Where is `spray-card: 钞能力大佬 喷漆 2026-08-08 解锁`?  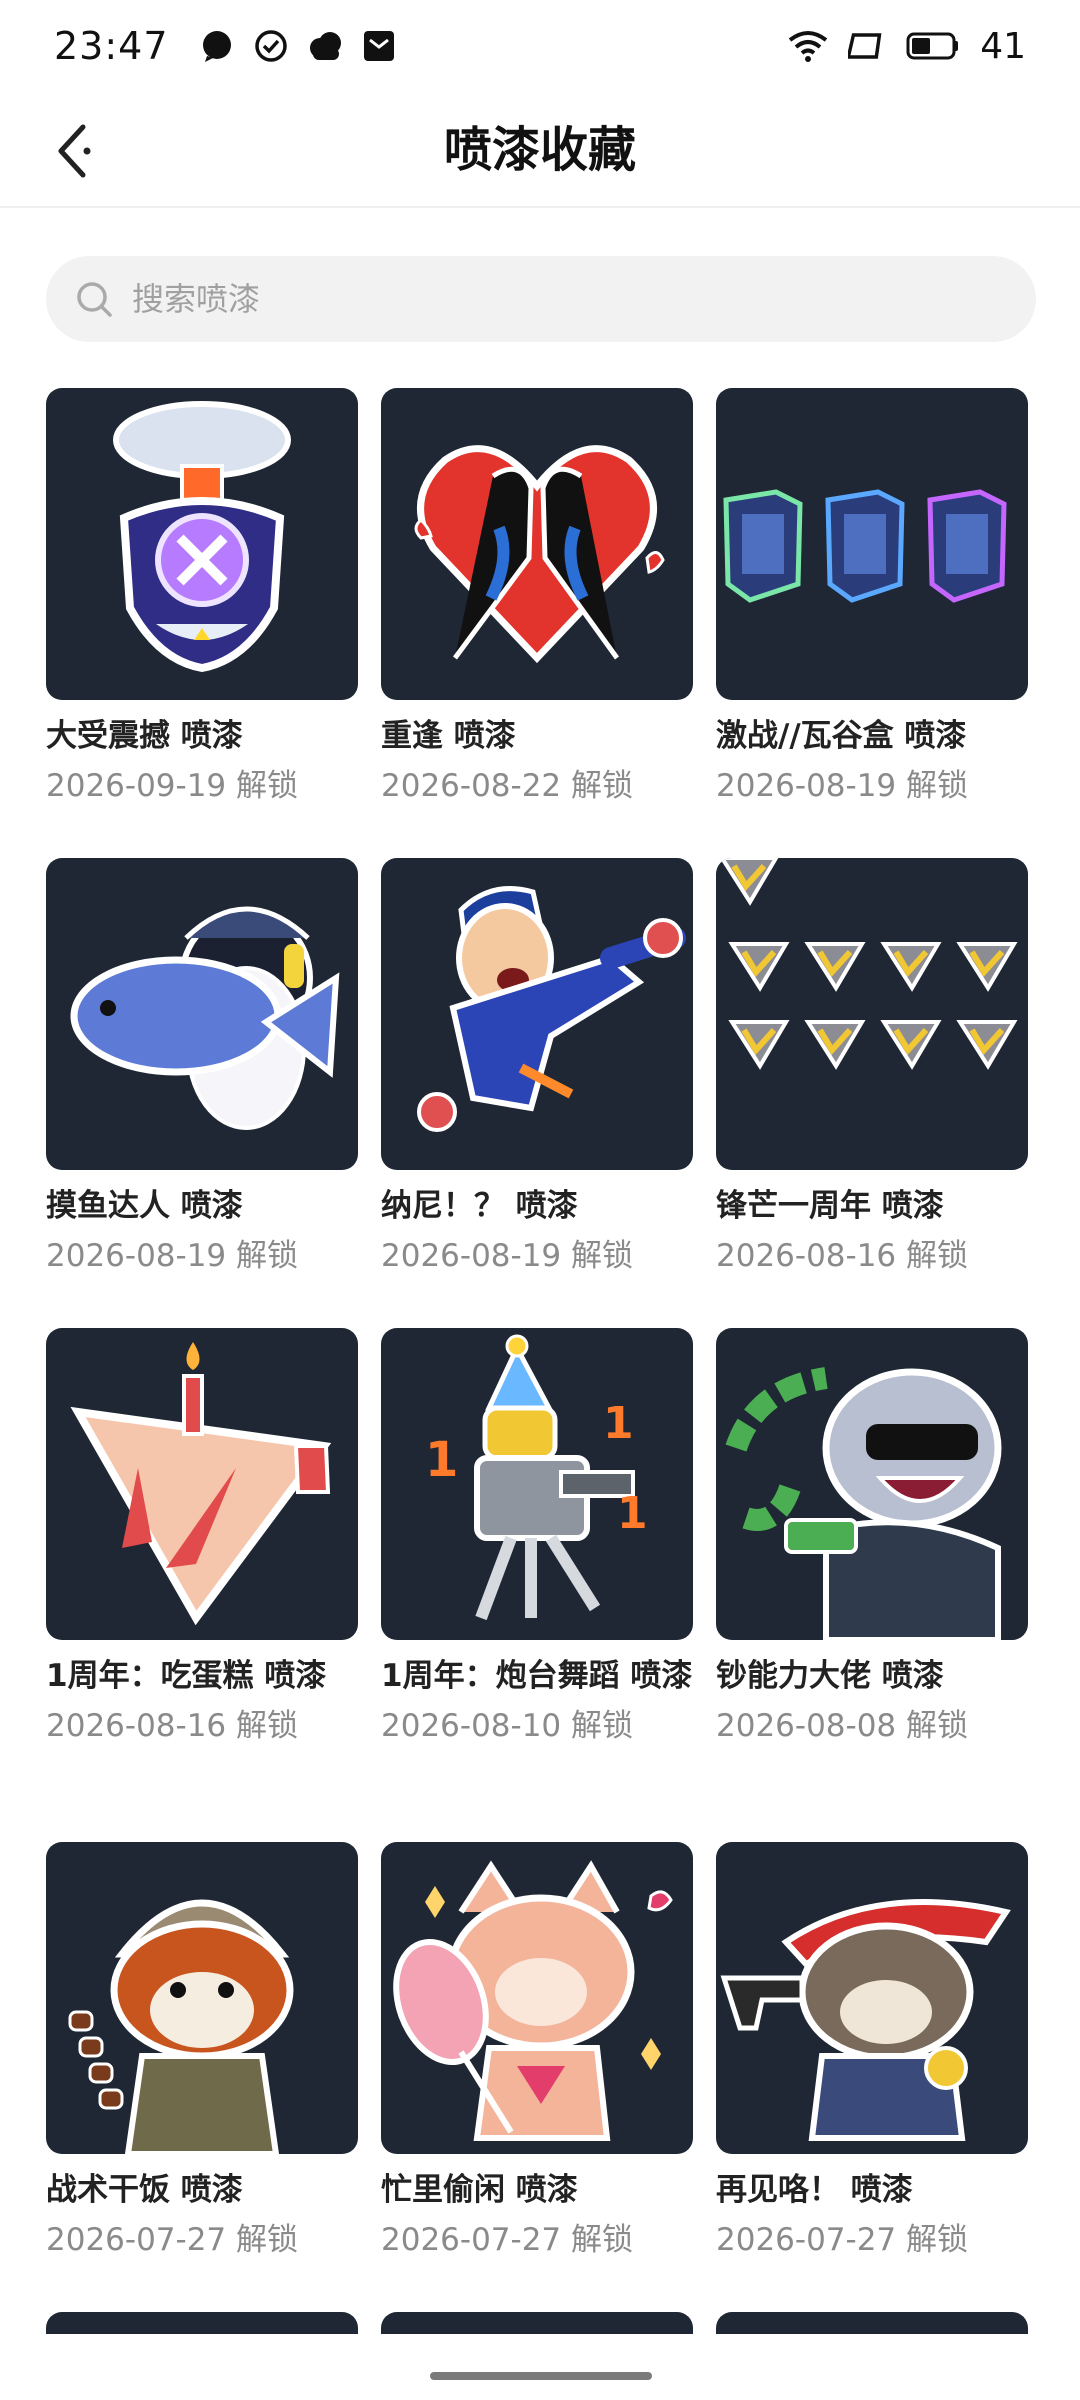
spray-card: 钞能力大佬 喷漆 2026-08-08 解锁 is located at coordinates (872, 1538).